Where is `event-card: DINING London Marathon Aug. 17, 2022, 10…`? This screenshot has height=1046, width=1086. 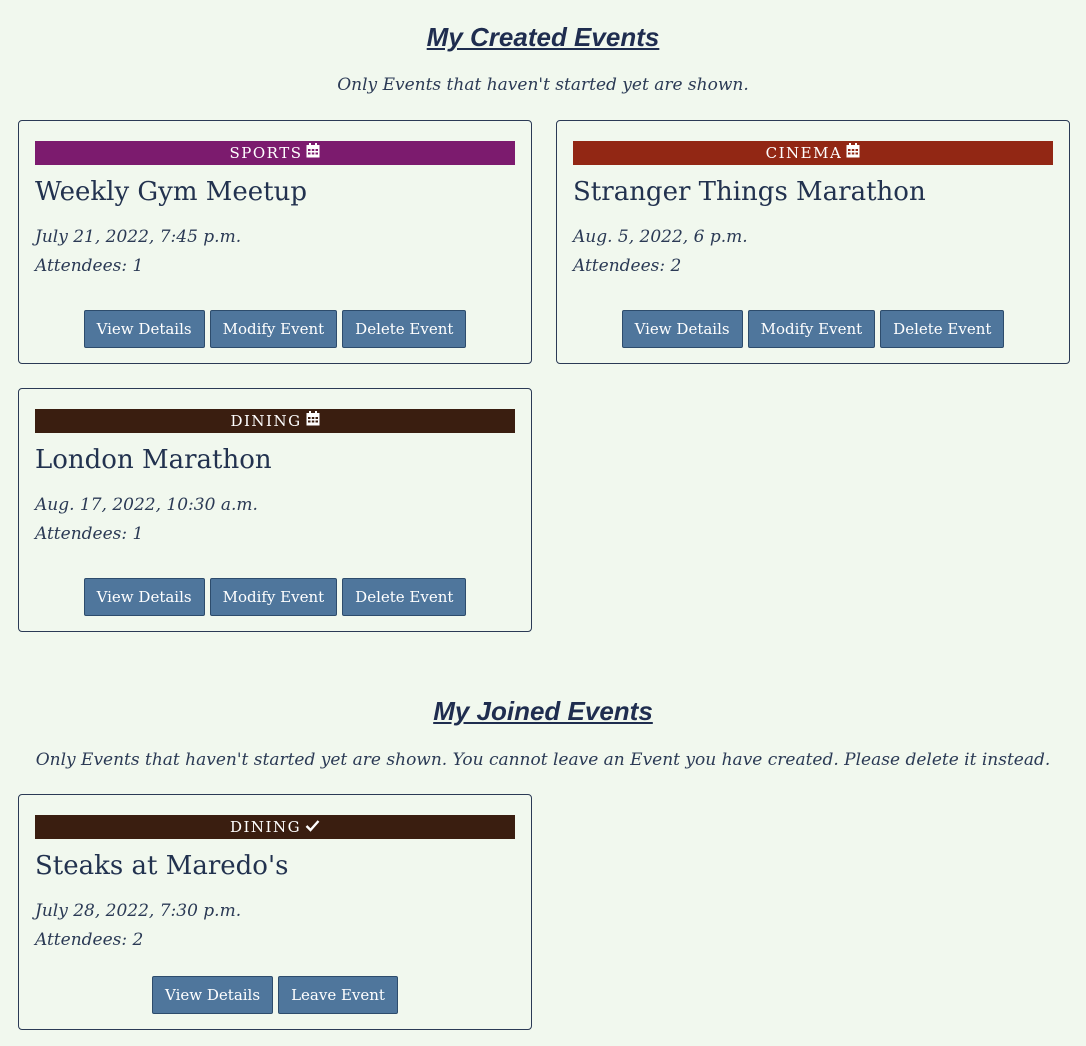 event-card: DINING London Marathon Aug. 17, 2022, 10… is located at coordinates (275, 510).